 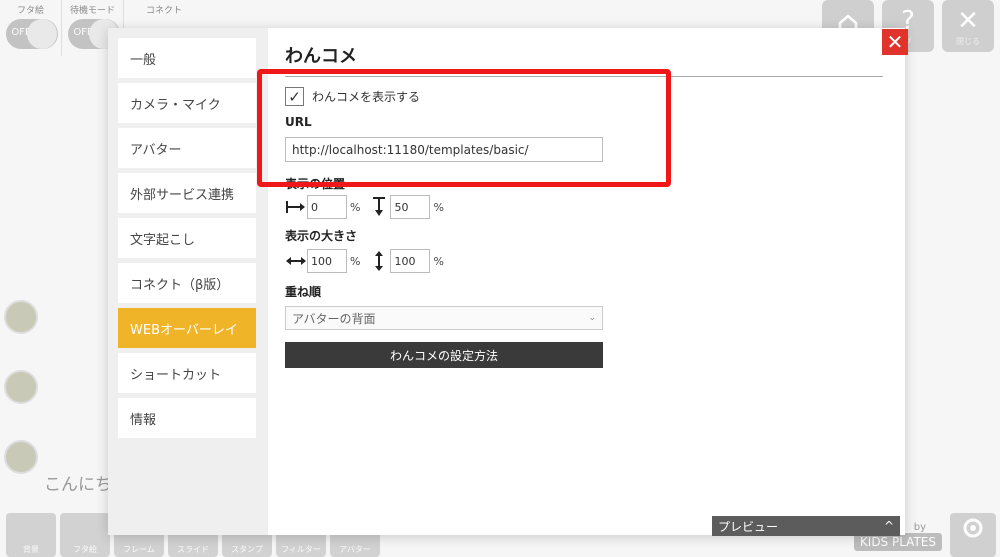 I want to click on size-height-input, so click(x=410, y=261).